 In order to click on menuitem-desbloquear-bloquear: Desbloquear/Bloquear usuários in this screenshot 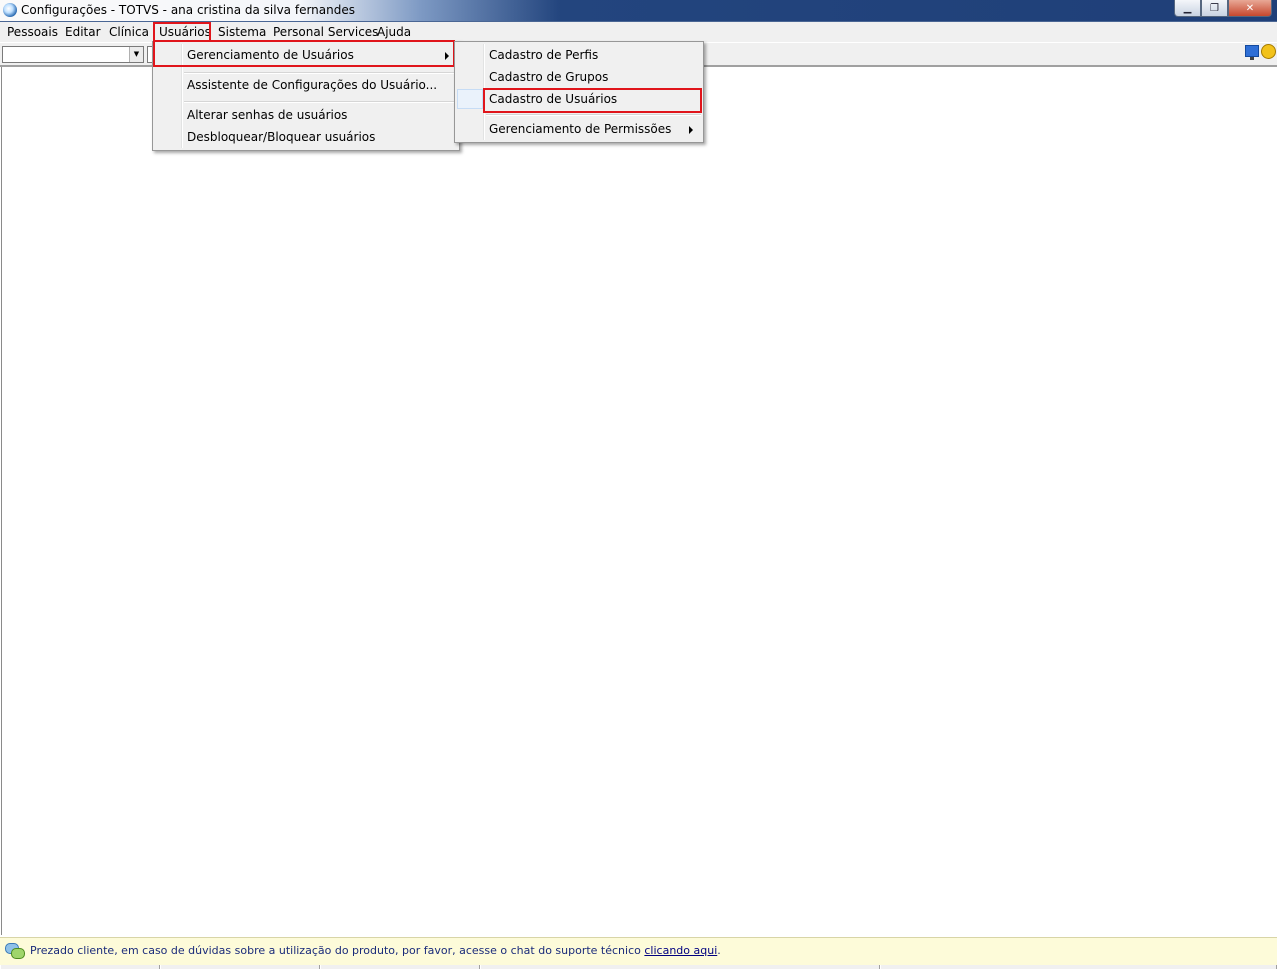, I will do `click(306, 137)`.